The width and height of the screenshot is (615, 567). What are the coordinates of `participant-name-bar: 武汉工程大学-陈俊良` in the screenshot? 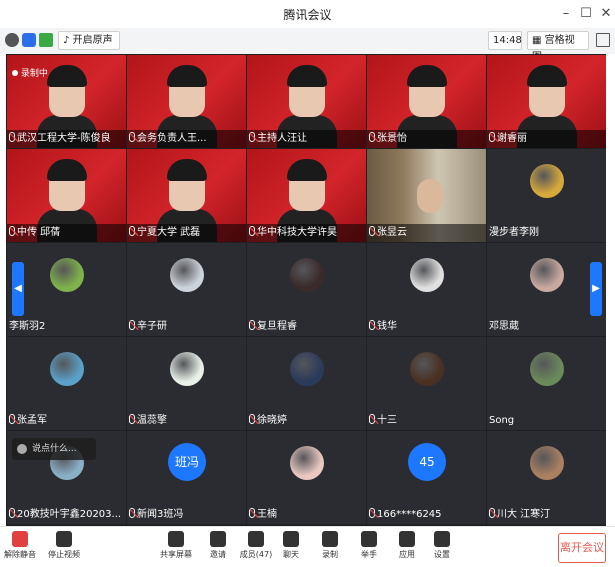 It's located at (66, 139).